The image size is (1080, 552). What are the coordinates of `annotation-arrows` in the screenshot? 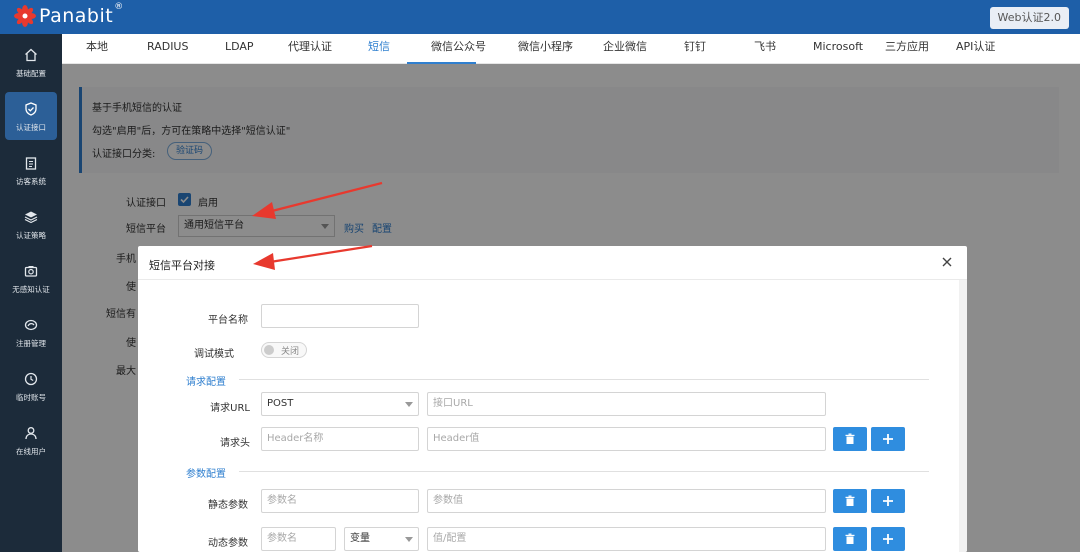 It's located at (317, 225).